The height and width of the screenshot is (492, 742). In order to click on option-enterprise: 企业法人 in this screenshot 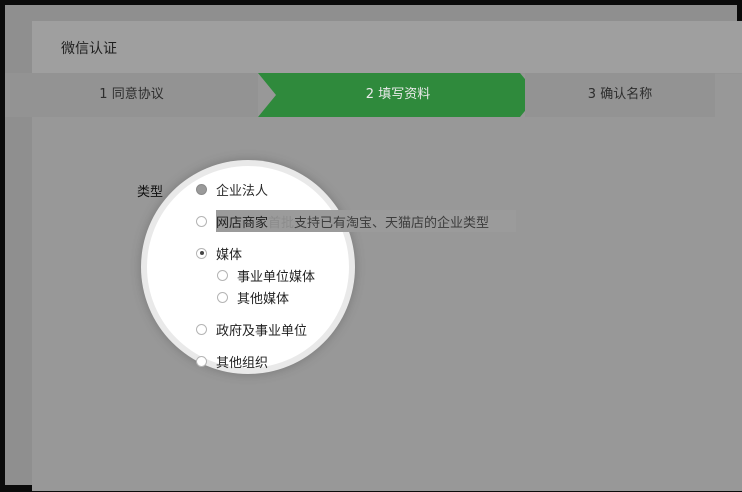, I will do `click(232, 189)`.